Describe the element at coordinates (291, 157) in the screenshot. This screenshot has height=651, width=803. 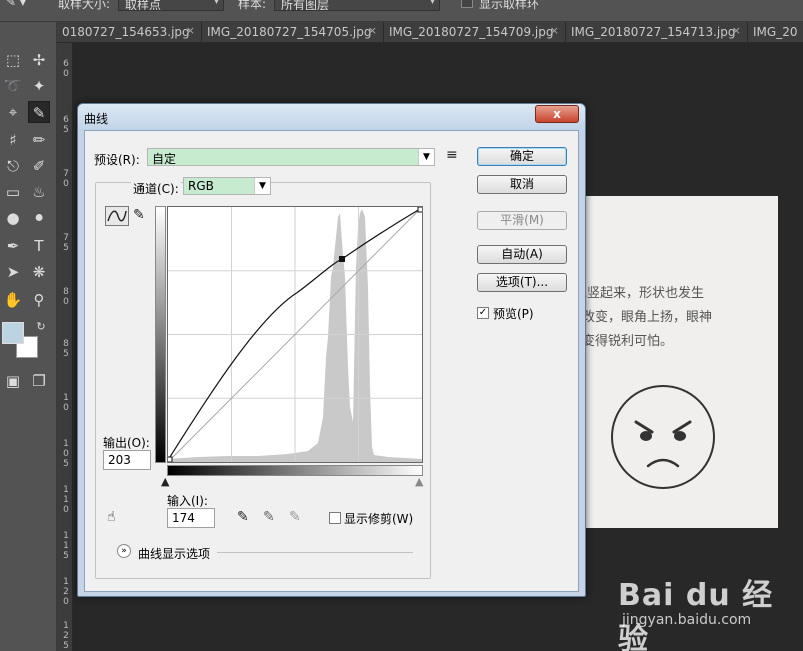
I see `preset-select: 自定 ▼` at that location.